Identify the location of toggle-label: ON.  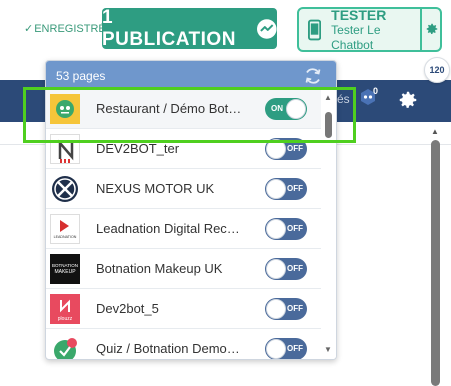
(277, 108).